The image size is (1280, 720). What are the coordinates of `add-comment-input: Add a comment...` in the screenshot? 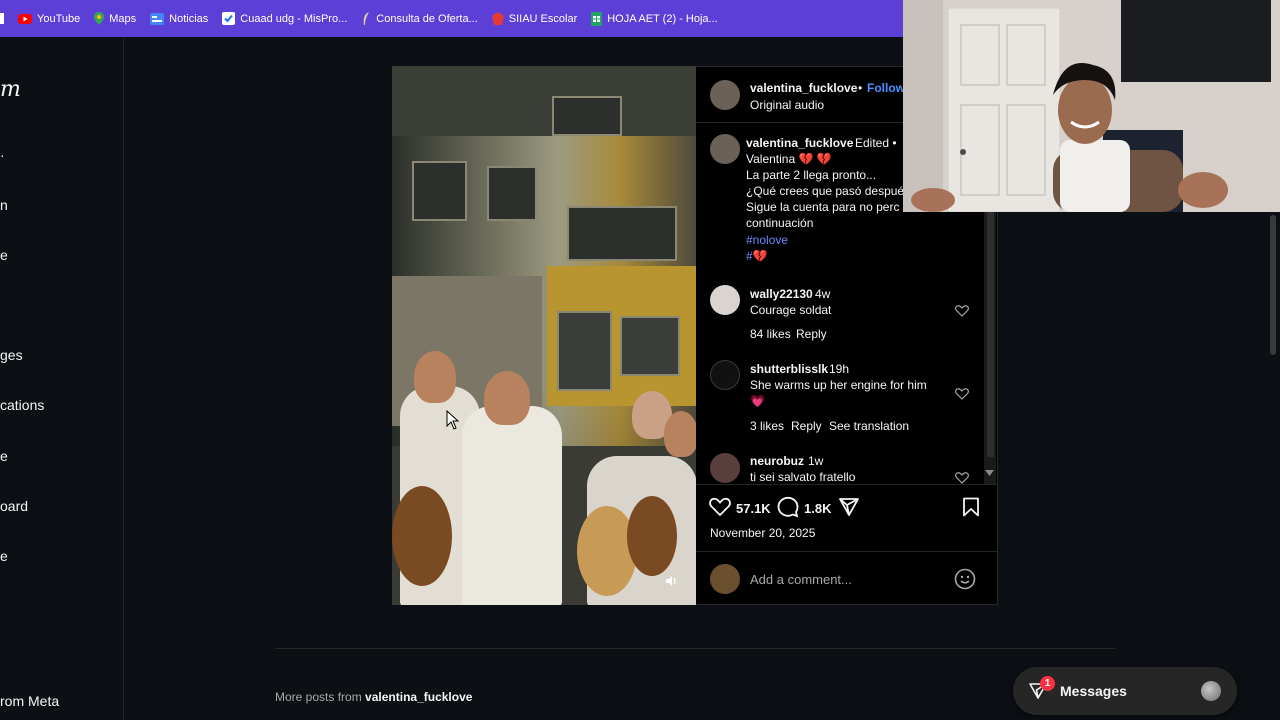 It's located at (801, 579).